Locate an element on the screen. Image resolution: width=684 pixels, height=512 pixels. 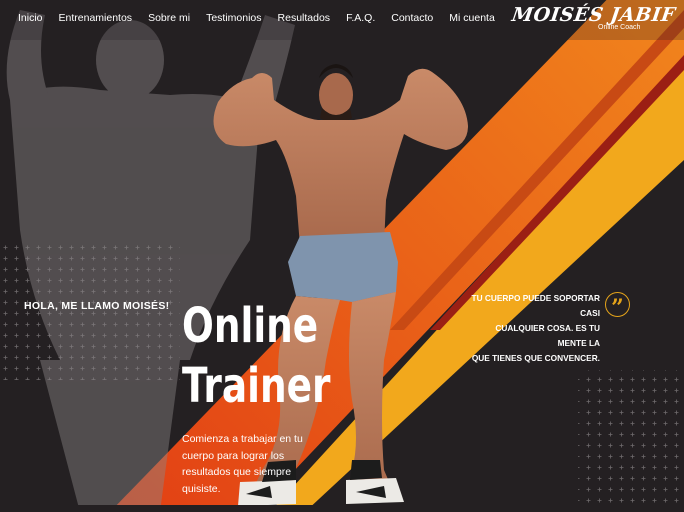
quote-line: TU CUERPO PUEDE SOPORTAR CASI is located at coordinates (535, 305).